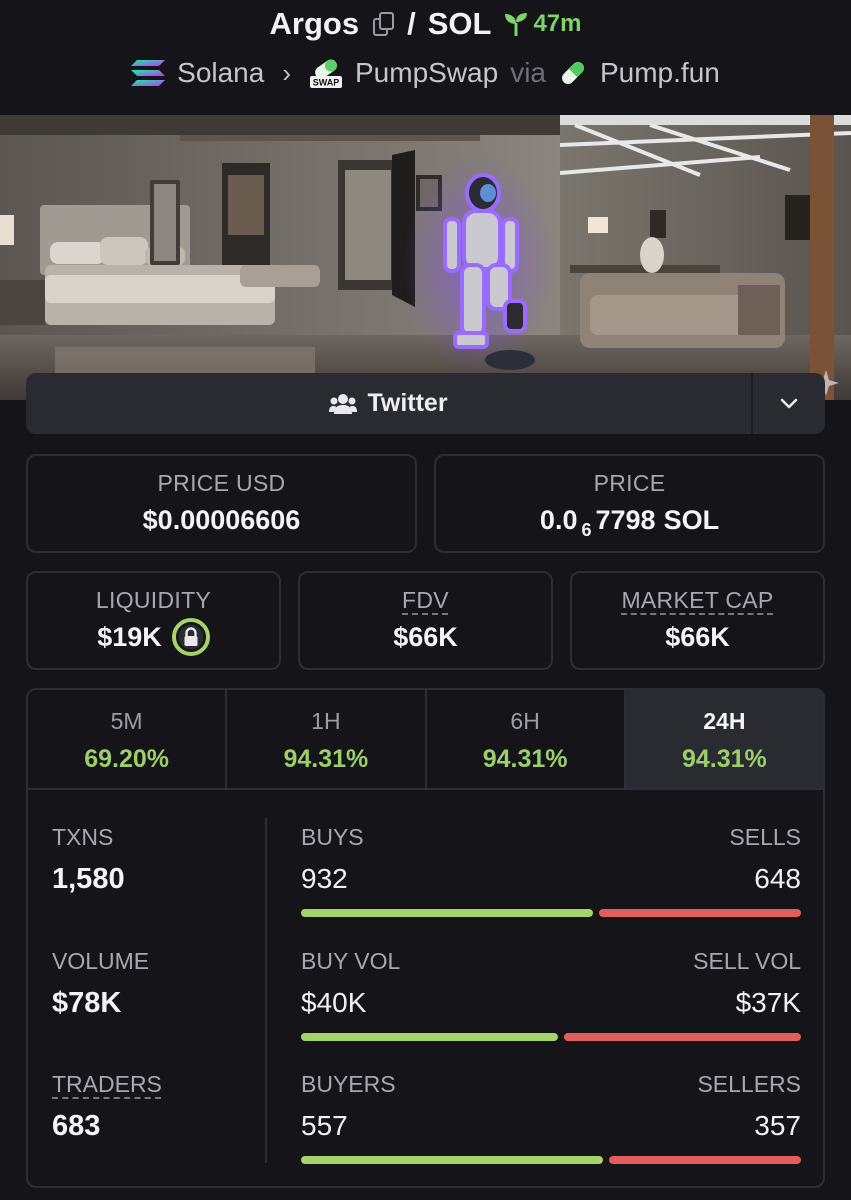  What do you see at coordinates (107, 1107) in the screenshot?
I see `traders-stat: TRADERS 683` at bounding box center [107, 1107].